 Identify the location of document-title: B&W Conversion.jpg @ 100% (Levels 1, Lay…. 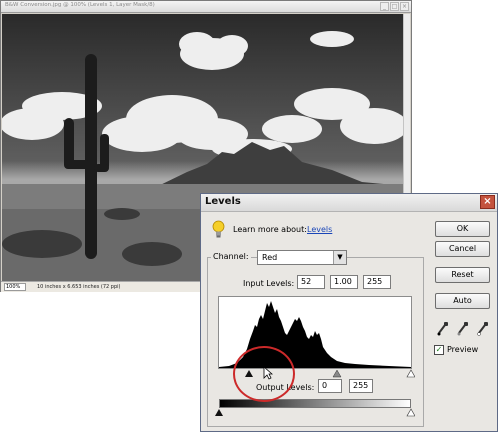
(80, 5).